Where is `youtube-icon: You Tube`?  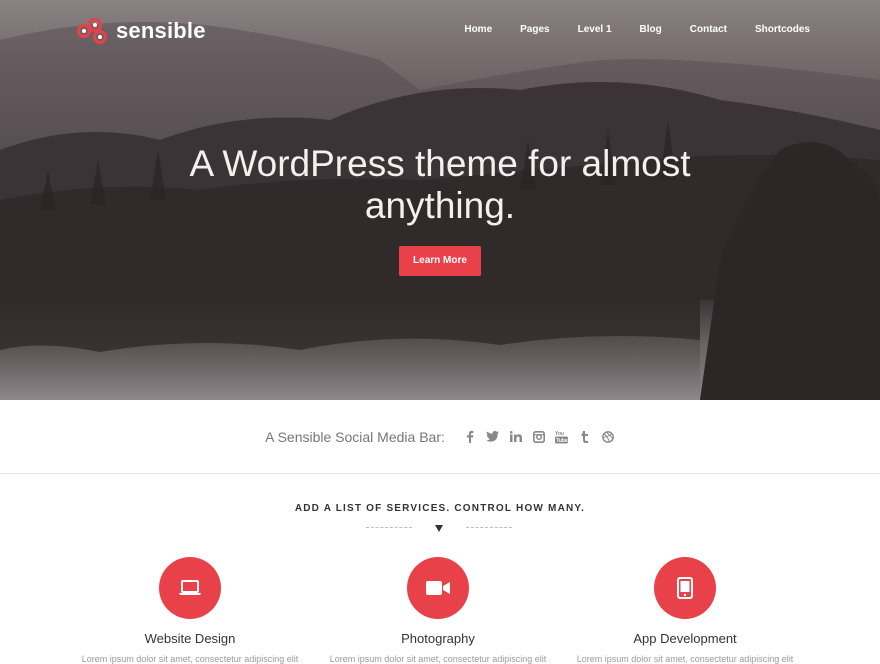 youtube-icon: You Tube is located at coordinates (562, 437).